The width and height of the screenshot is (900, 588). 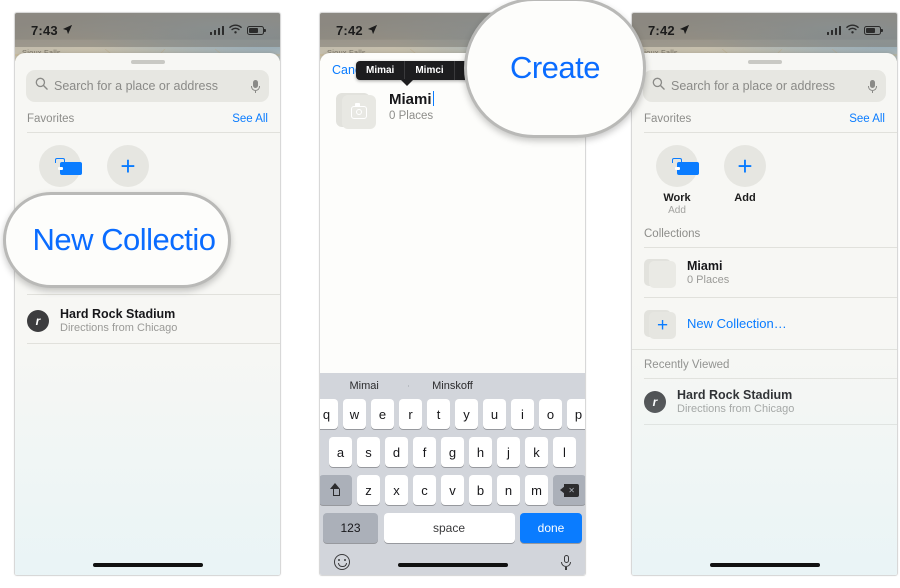 I want to click on key-v: v, so click(x=452, y=490).